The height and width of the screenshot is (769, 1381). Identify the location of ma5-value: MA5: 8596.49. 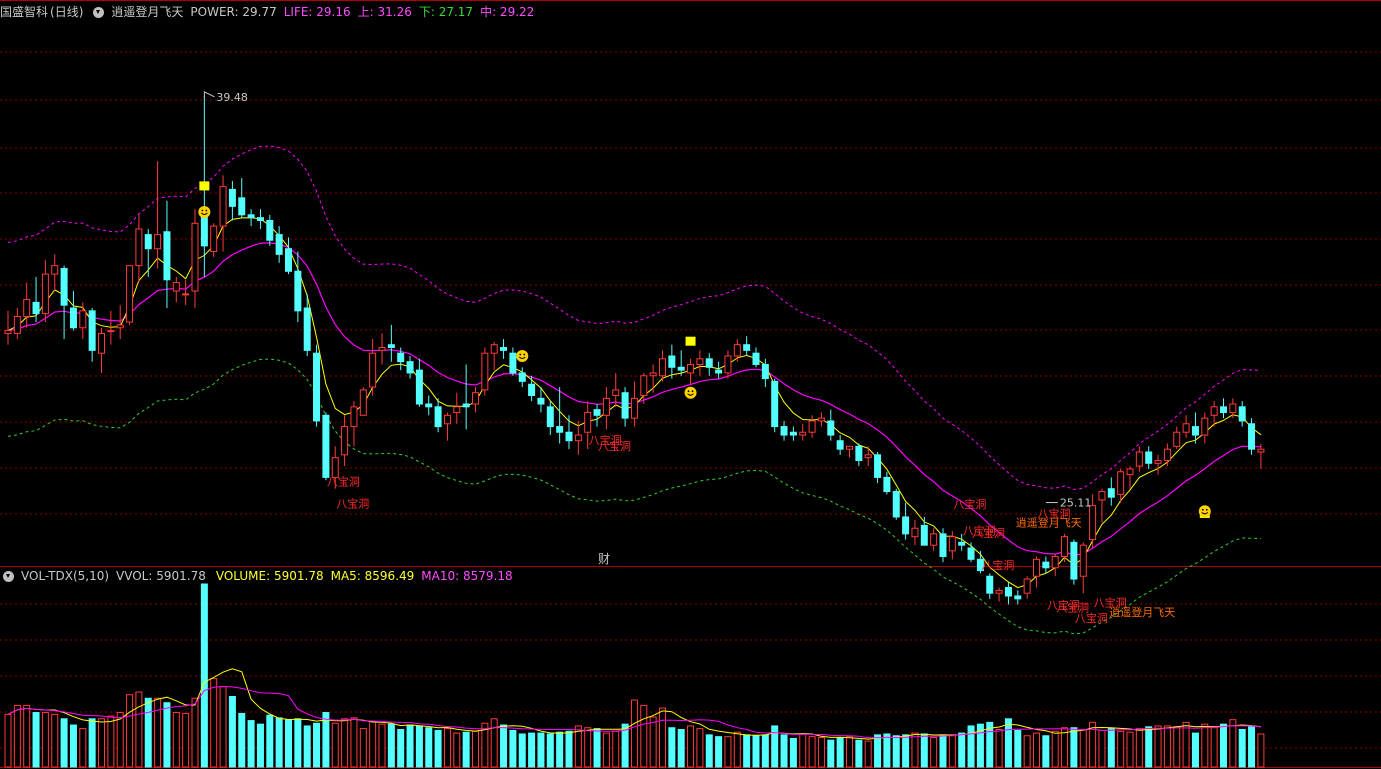
(372, 576).